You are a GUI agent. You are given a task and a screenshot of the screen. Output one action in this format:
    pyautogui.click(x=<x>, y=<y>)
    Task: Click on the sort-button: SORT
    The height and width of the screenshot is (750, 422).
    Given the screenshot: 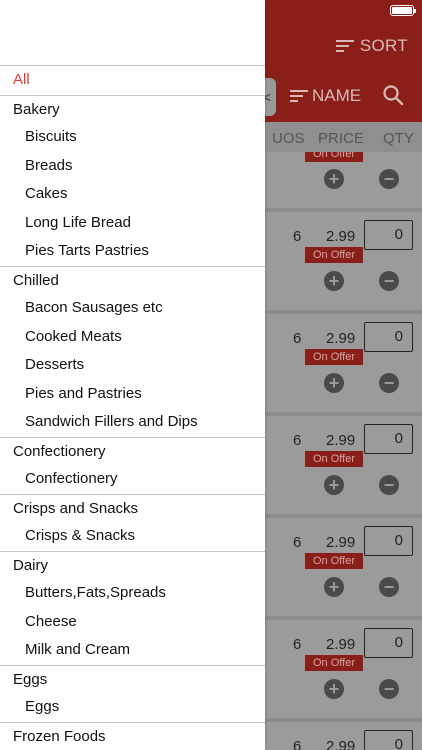 What is the action you would take?
    pyautogui.click(x=371, y=46)
    